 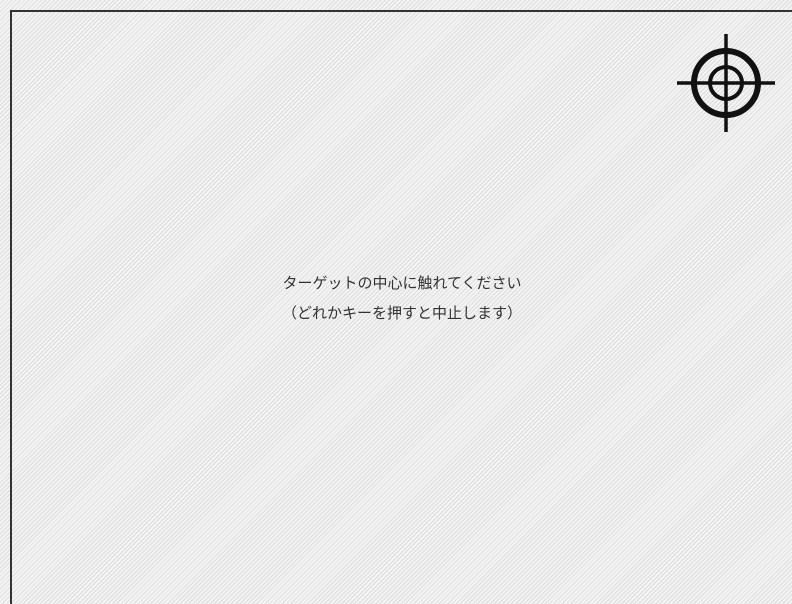 What do you see at coordinates (401, 313) in the screenshot?
I see `instruction-line-cancel: （どれかキーを押すと中止します）` at bounding box center [401, 313].